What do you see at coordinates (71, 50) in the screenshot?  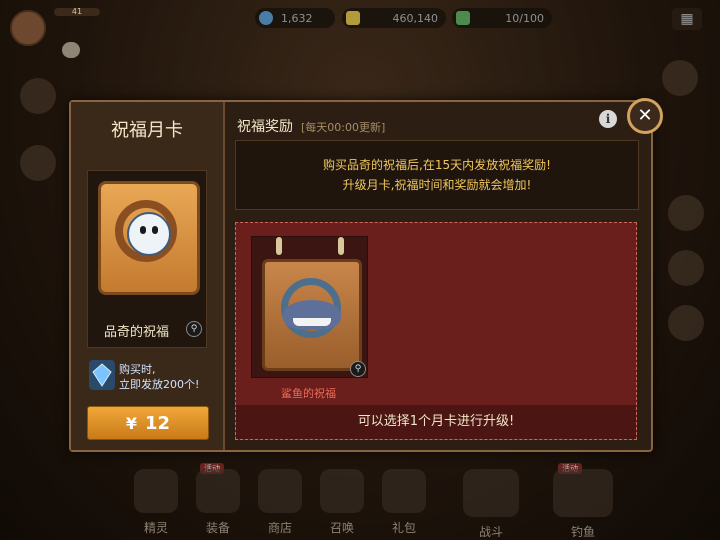 I see `chat-icon` at bounding box center [71, 50].